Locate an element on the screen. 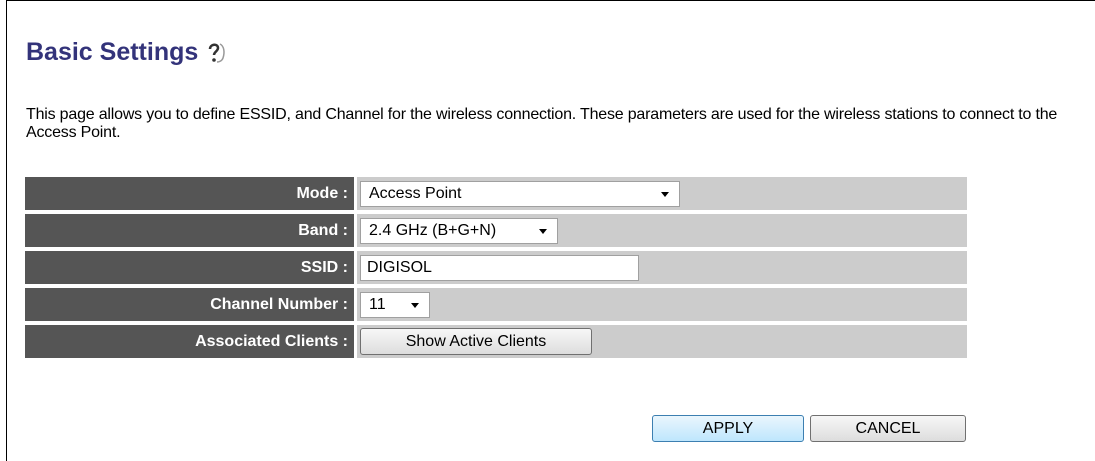 Image resolution: width=1095 pixels, height=461 pixels. mode-selected-value: Access Point is located at coordinates (415, 193).